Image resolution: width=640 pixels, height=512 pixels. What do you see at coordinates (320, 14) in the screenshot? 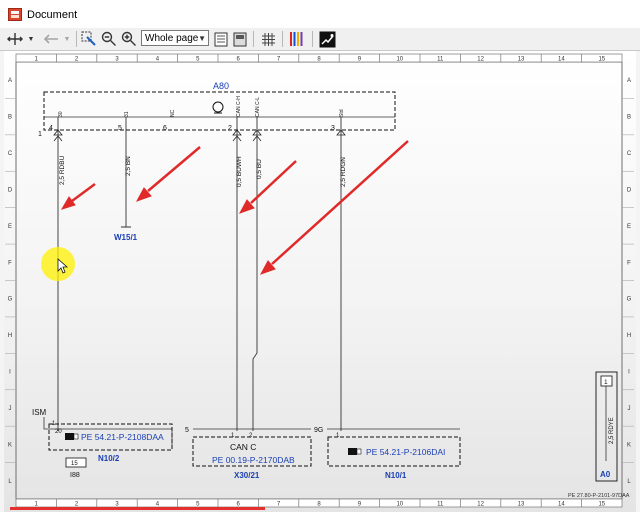
I see `title-bar: Document` at bounding box center [320, 14].